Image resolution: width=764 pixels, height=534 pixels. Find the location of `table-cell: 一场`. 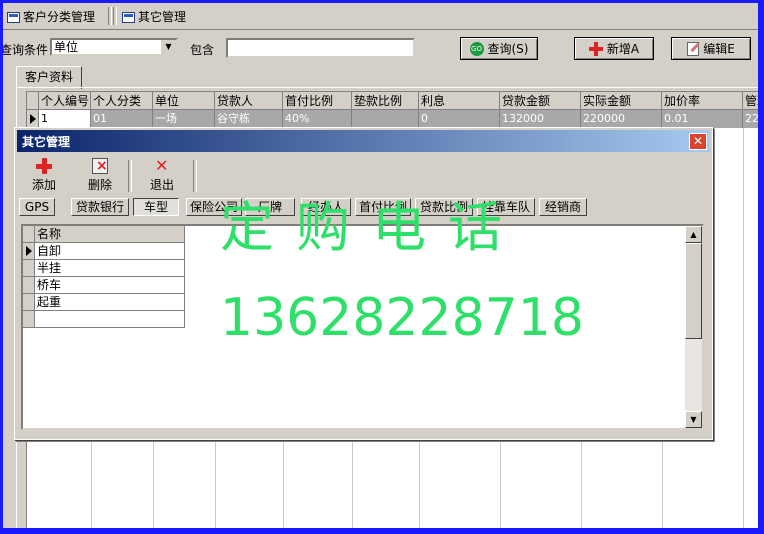

table-cell: 一场 is located at coordinates (184, 119).